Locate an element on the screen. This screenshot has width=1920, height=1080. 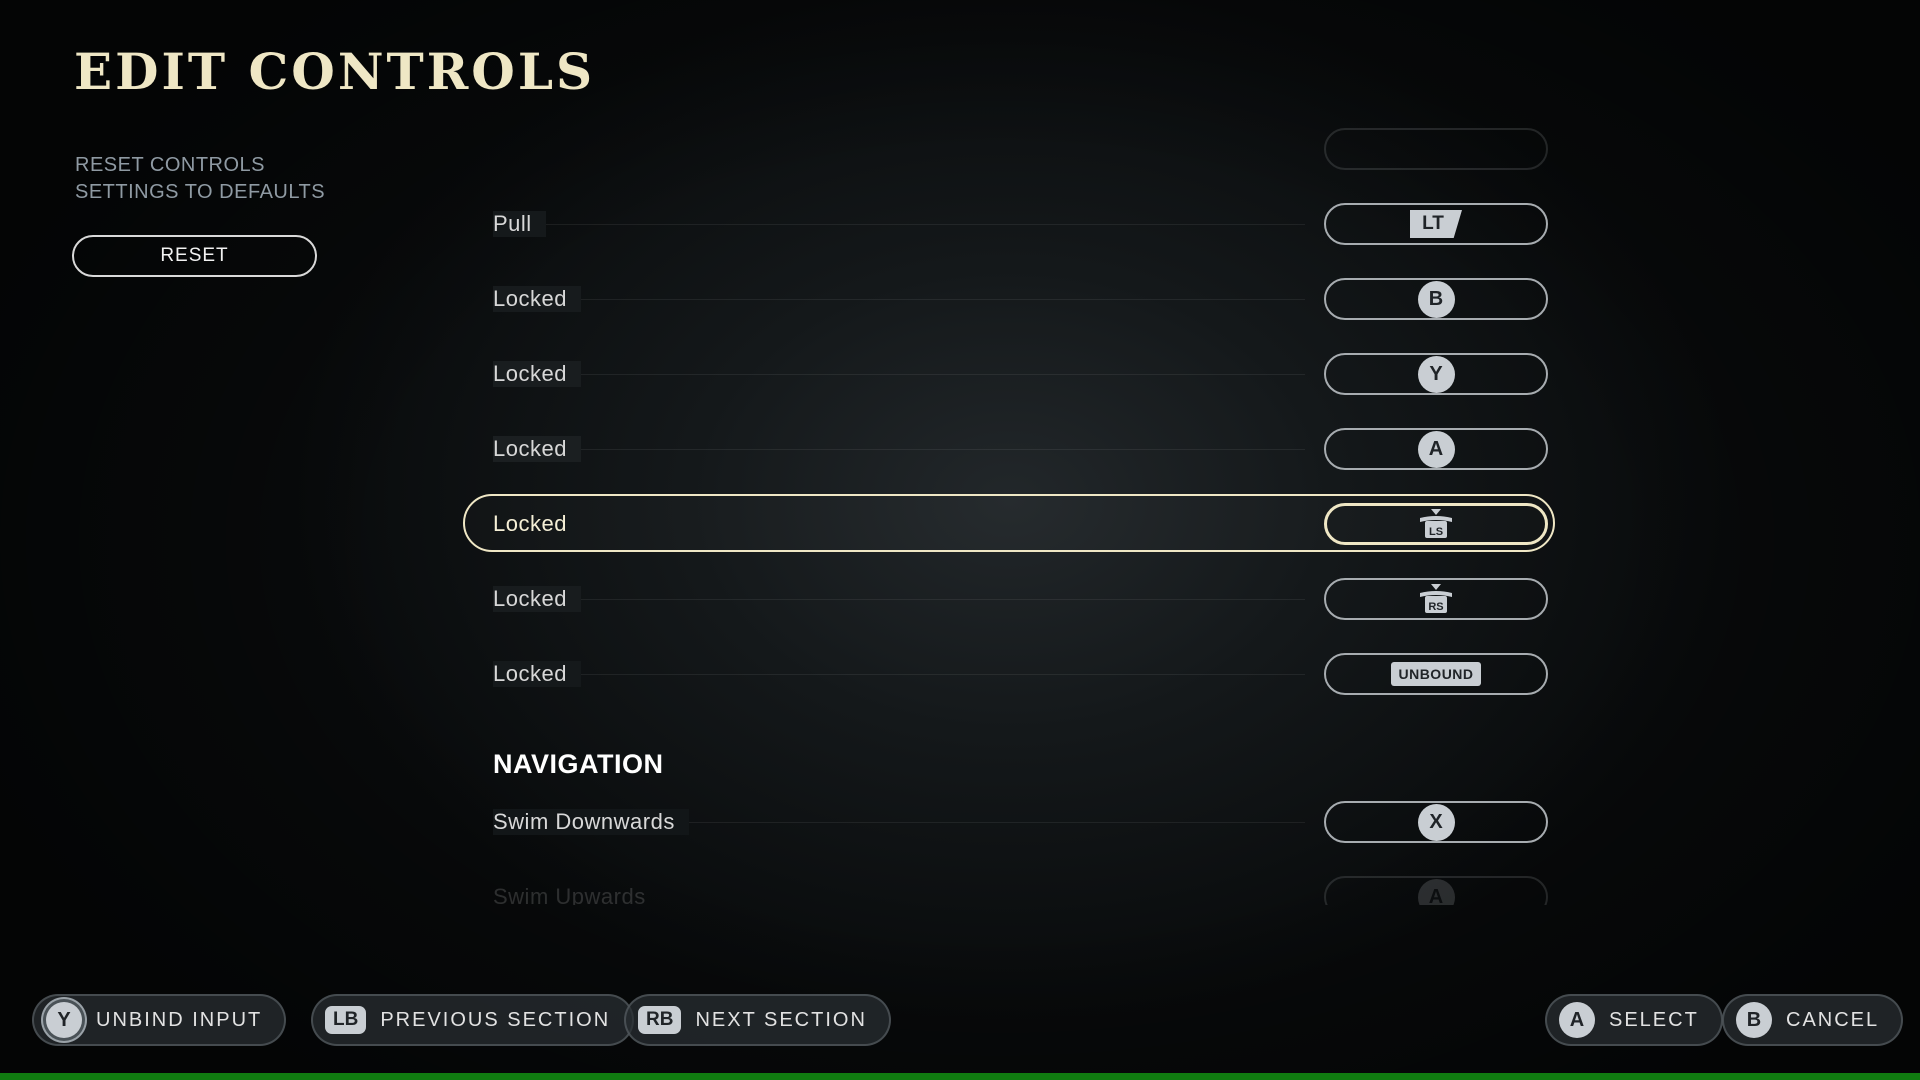
binding-row-locked-rs: Locked RS is located at coordinates (1009, 599).